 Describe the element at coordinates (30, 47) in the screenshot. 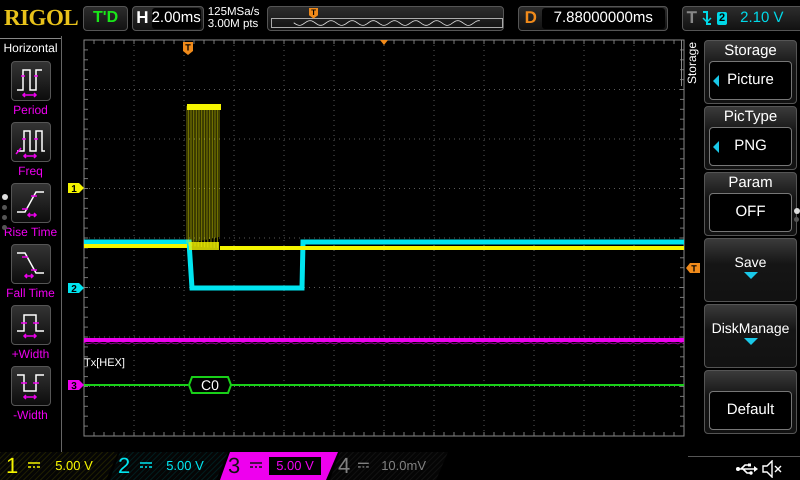

I see `menu-title: Horizontal` at that location.